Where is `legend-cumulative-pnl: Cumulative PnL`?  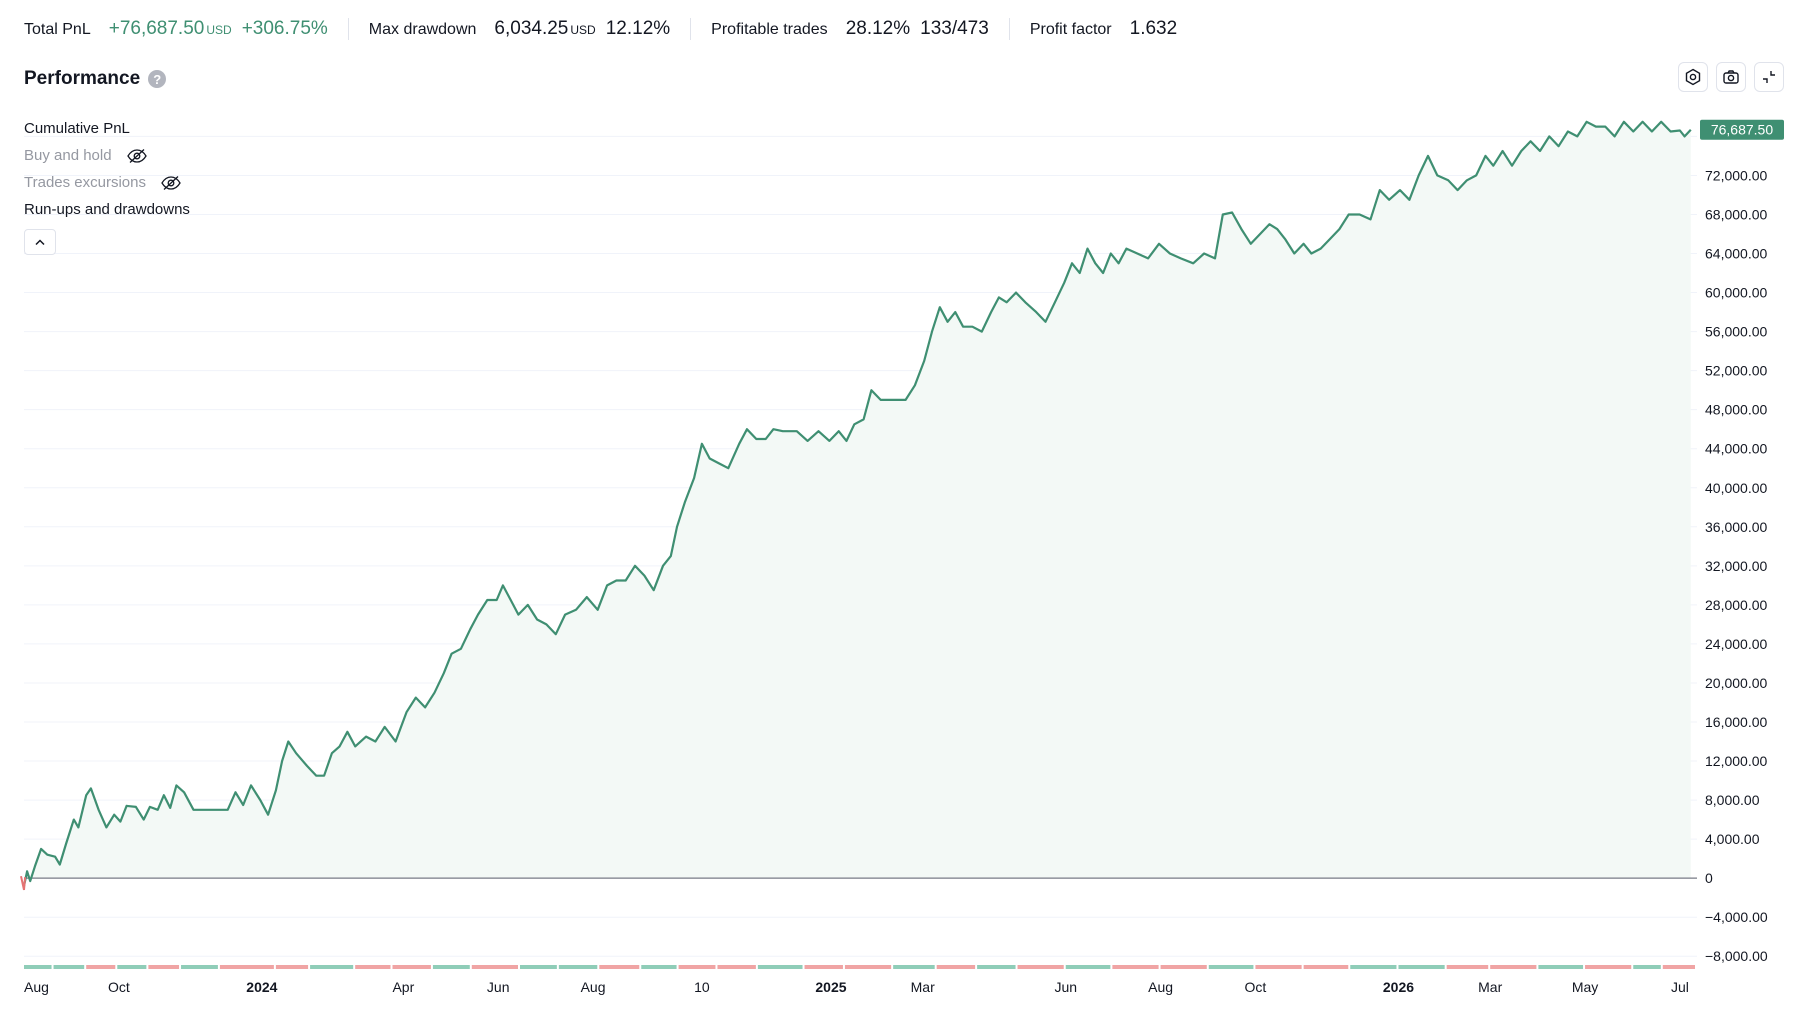 legend-cumulative-pnl: Cumulative PnL is located at coordinates (107, 128).